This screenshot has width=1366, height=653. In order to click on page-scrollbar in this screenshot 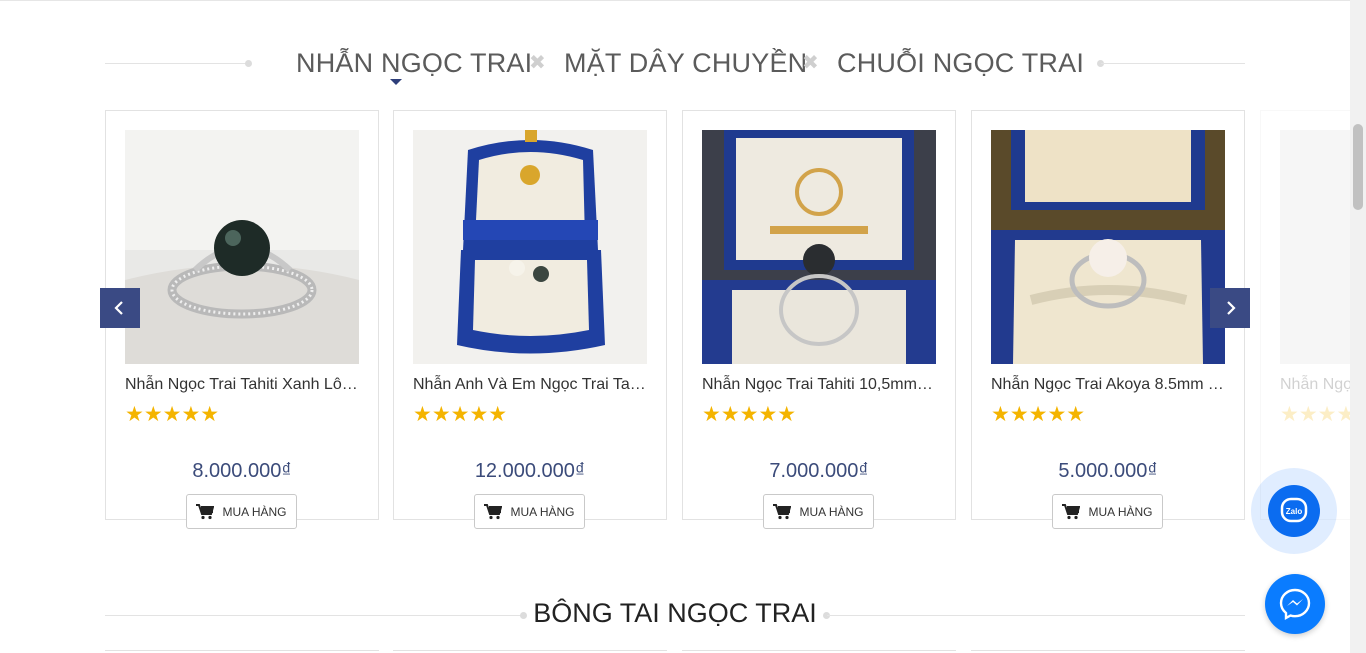, I will do `click(1358, 326)`.